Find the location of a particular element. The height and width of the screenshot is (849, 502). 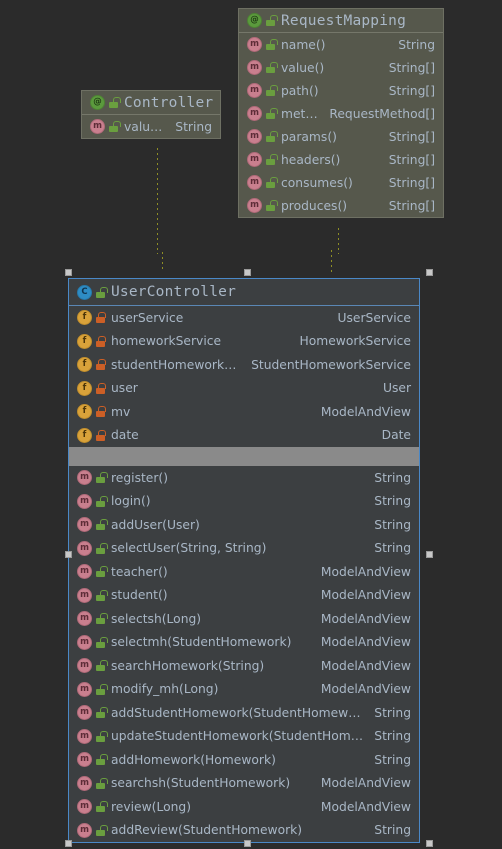

resize-handle-top-right is located at coordinates (429, 272).